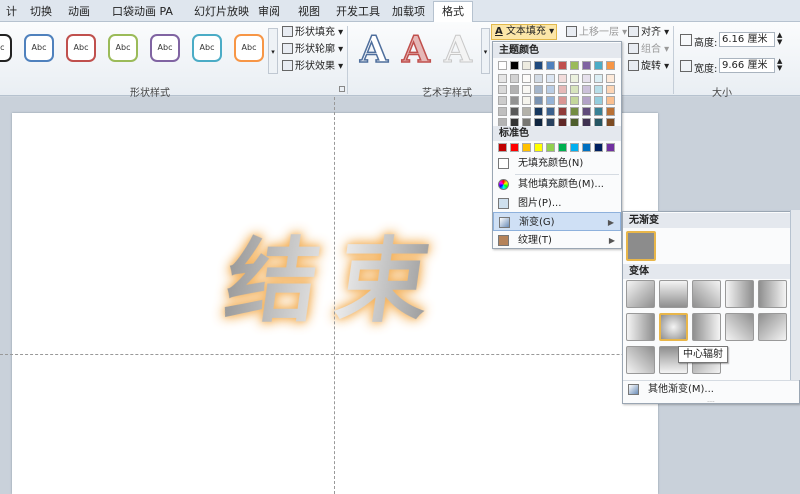 This screenshot has height=494, width=800. What do you see at coordinates (79, 12) in the screenshot?
I see `tab-animations: 动画` at bounding box center [79, 12].